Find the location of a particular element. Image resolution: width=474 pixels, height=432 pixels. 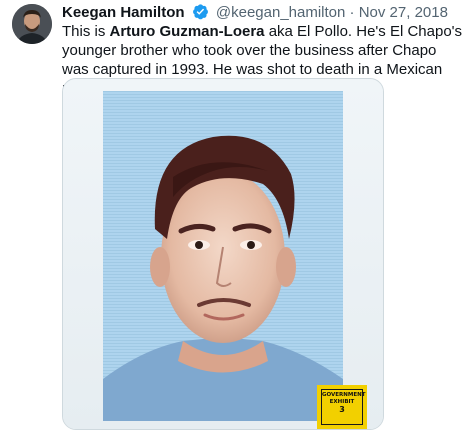

government-exhibit-label: GOVERNMENT EXHIBIT 3 is located at coordinates (342, 407).